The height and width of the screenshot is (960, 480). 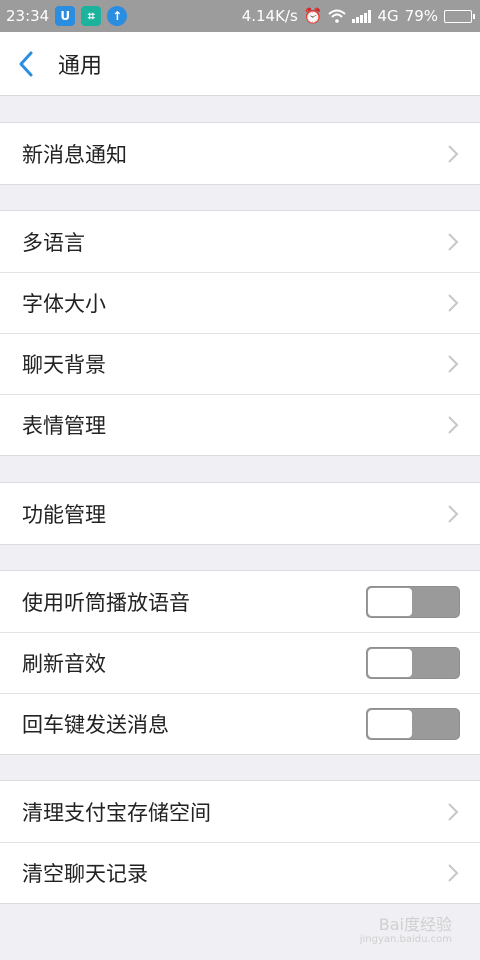 What do you see at coordinates (64, 425) in the screenshot?
I see `row-label: 表情管理` at bounding box center [64, 425].